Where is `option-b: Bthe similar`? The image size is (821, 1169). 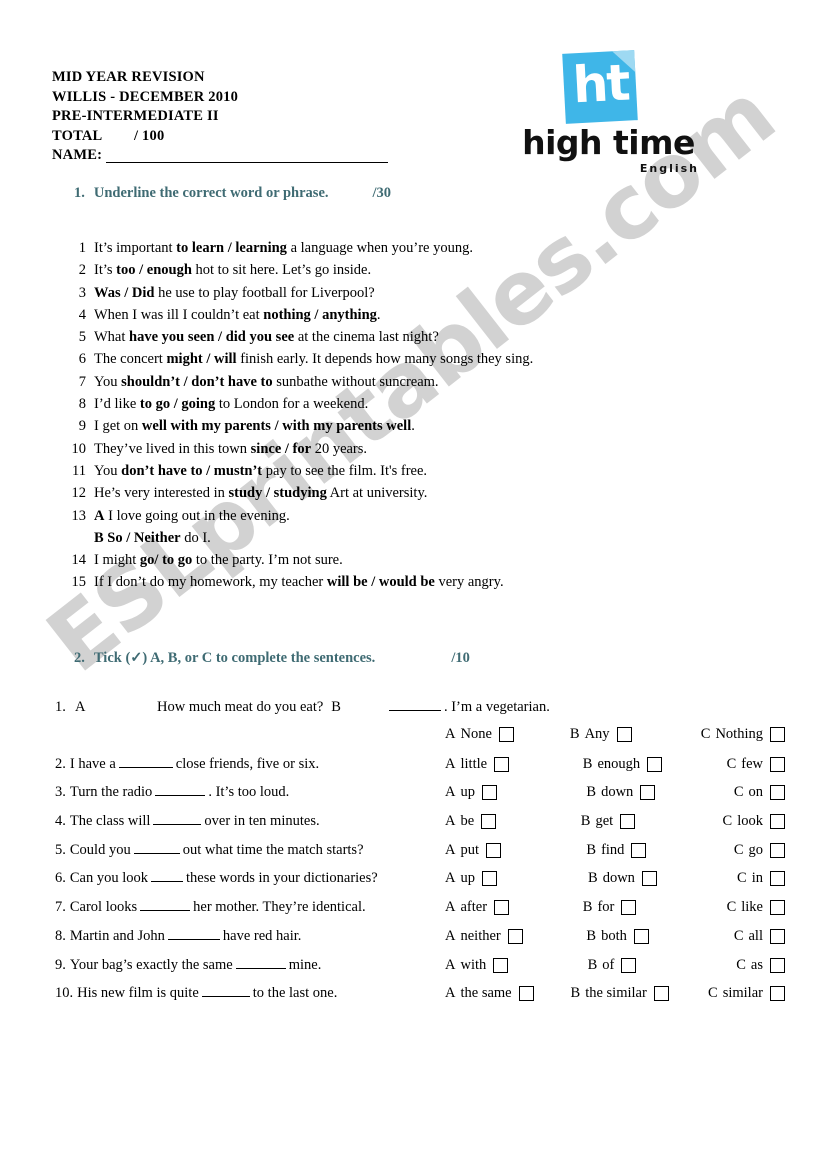 option-b: Bthe similar is located at coordinates (629, 993).